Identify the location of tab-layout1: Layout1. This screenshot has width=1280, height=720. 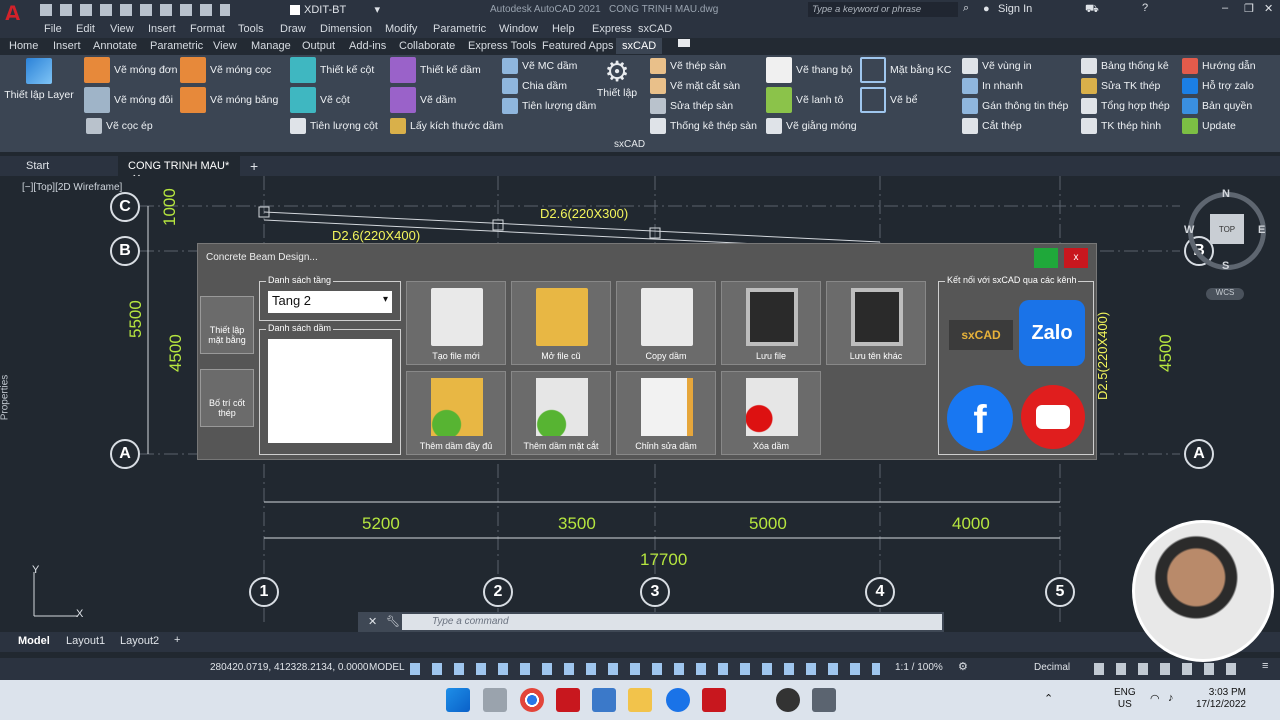
(85, 641).